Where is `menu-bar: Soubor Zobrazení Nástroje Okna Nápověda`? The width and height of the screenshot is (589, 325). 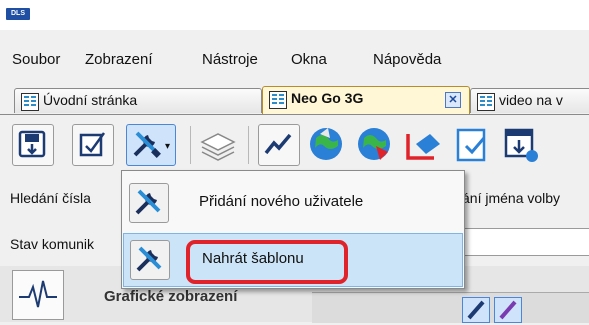 menu-bar: Soubor Zobrazení Nástroje Okna Nápověda is located at coordinates (294, 60).